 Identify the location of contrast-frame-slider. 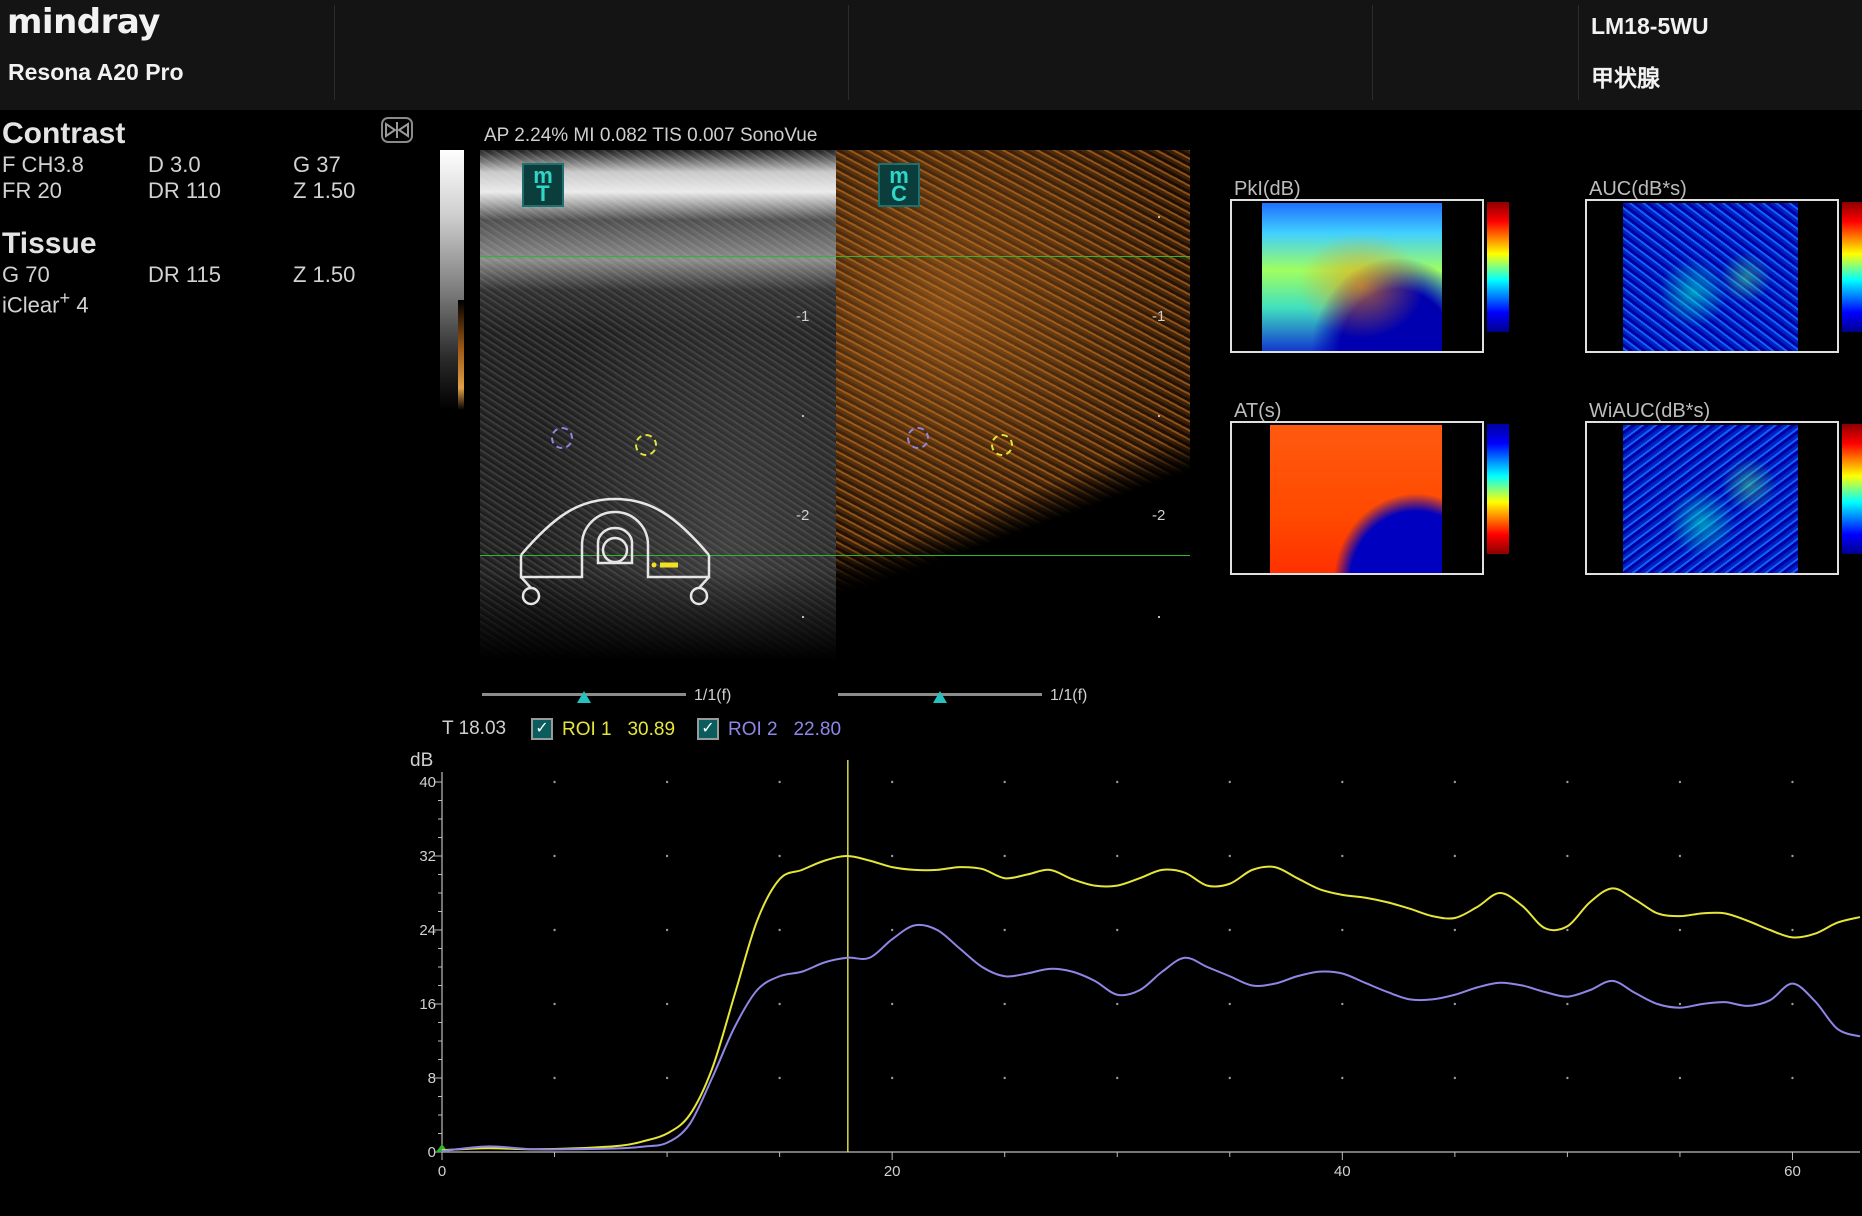
(943, 701).